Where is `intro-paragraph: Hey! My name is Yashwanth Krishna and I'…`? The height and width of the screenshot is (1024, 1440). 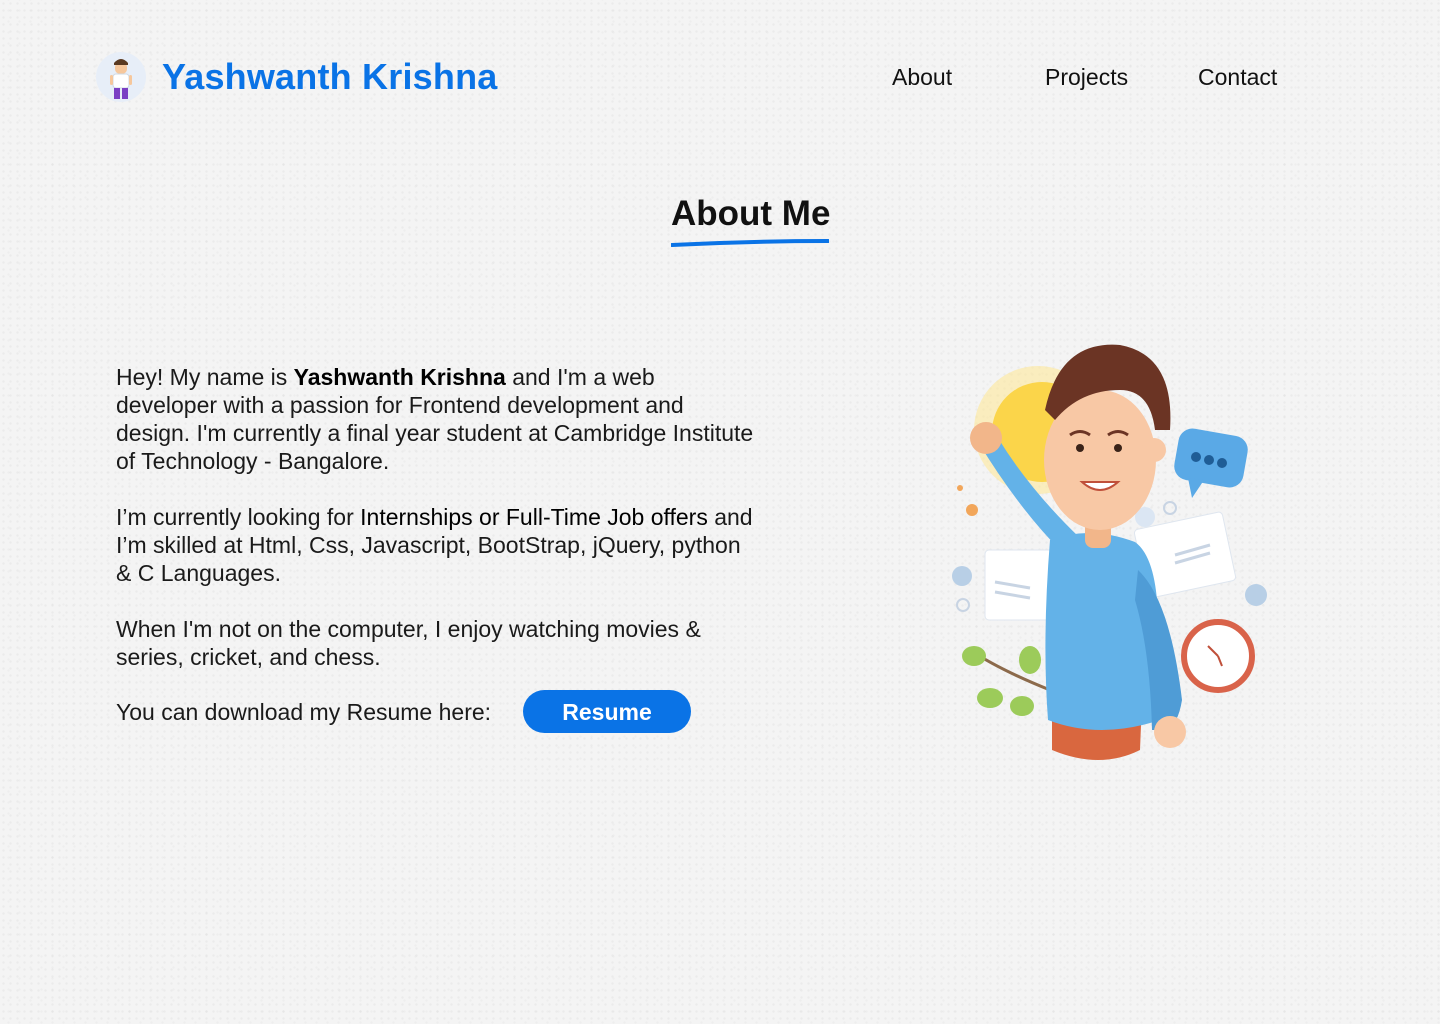
intro-paragraph: Hey! My name is Yashwanth Krishna and I'… is located at coordinates (436, 419).